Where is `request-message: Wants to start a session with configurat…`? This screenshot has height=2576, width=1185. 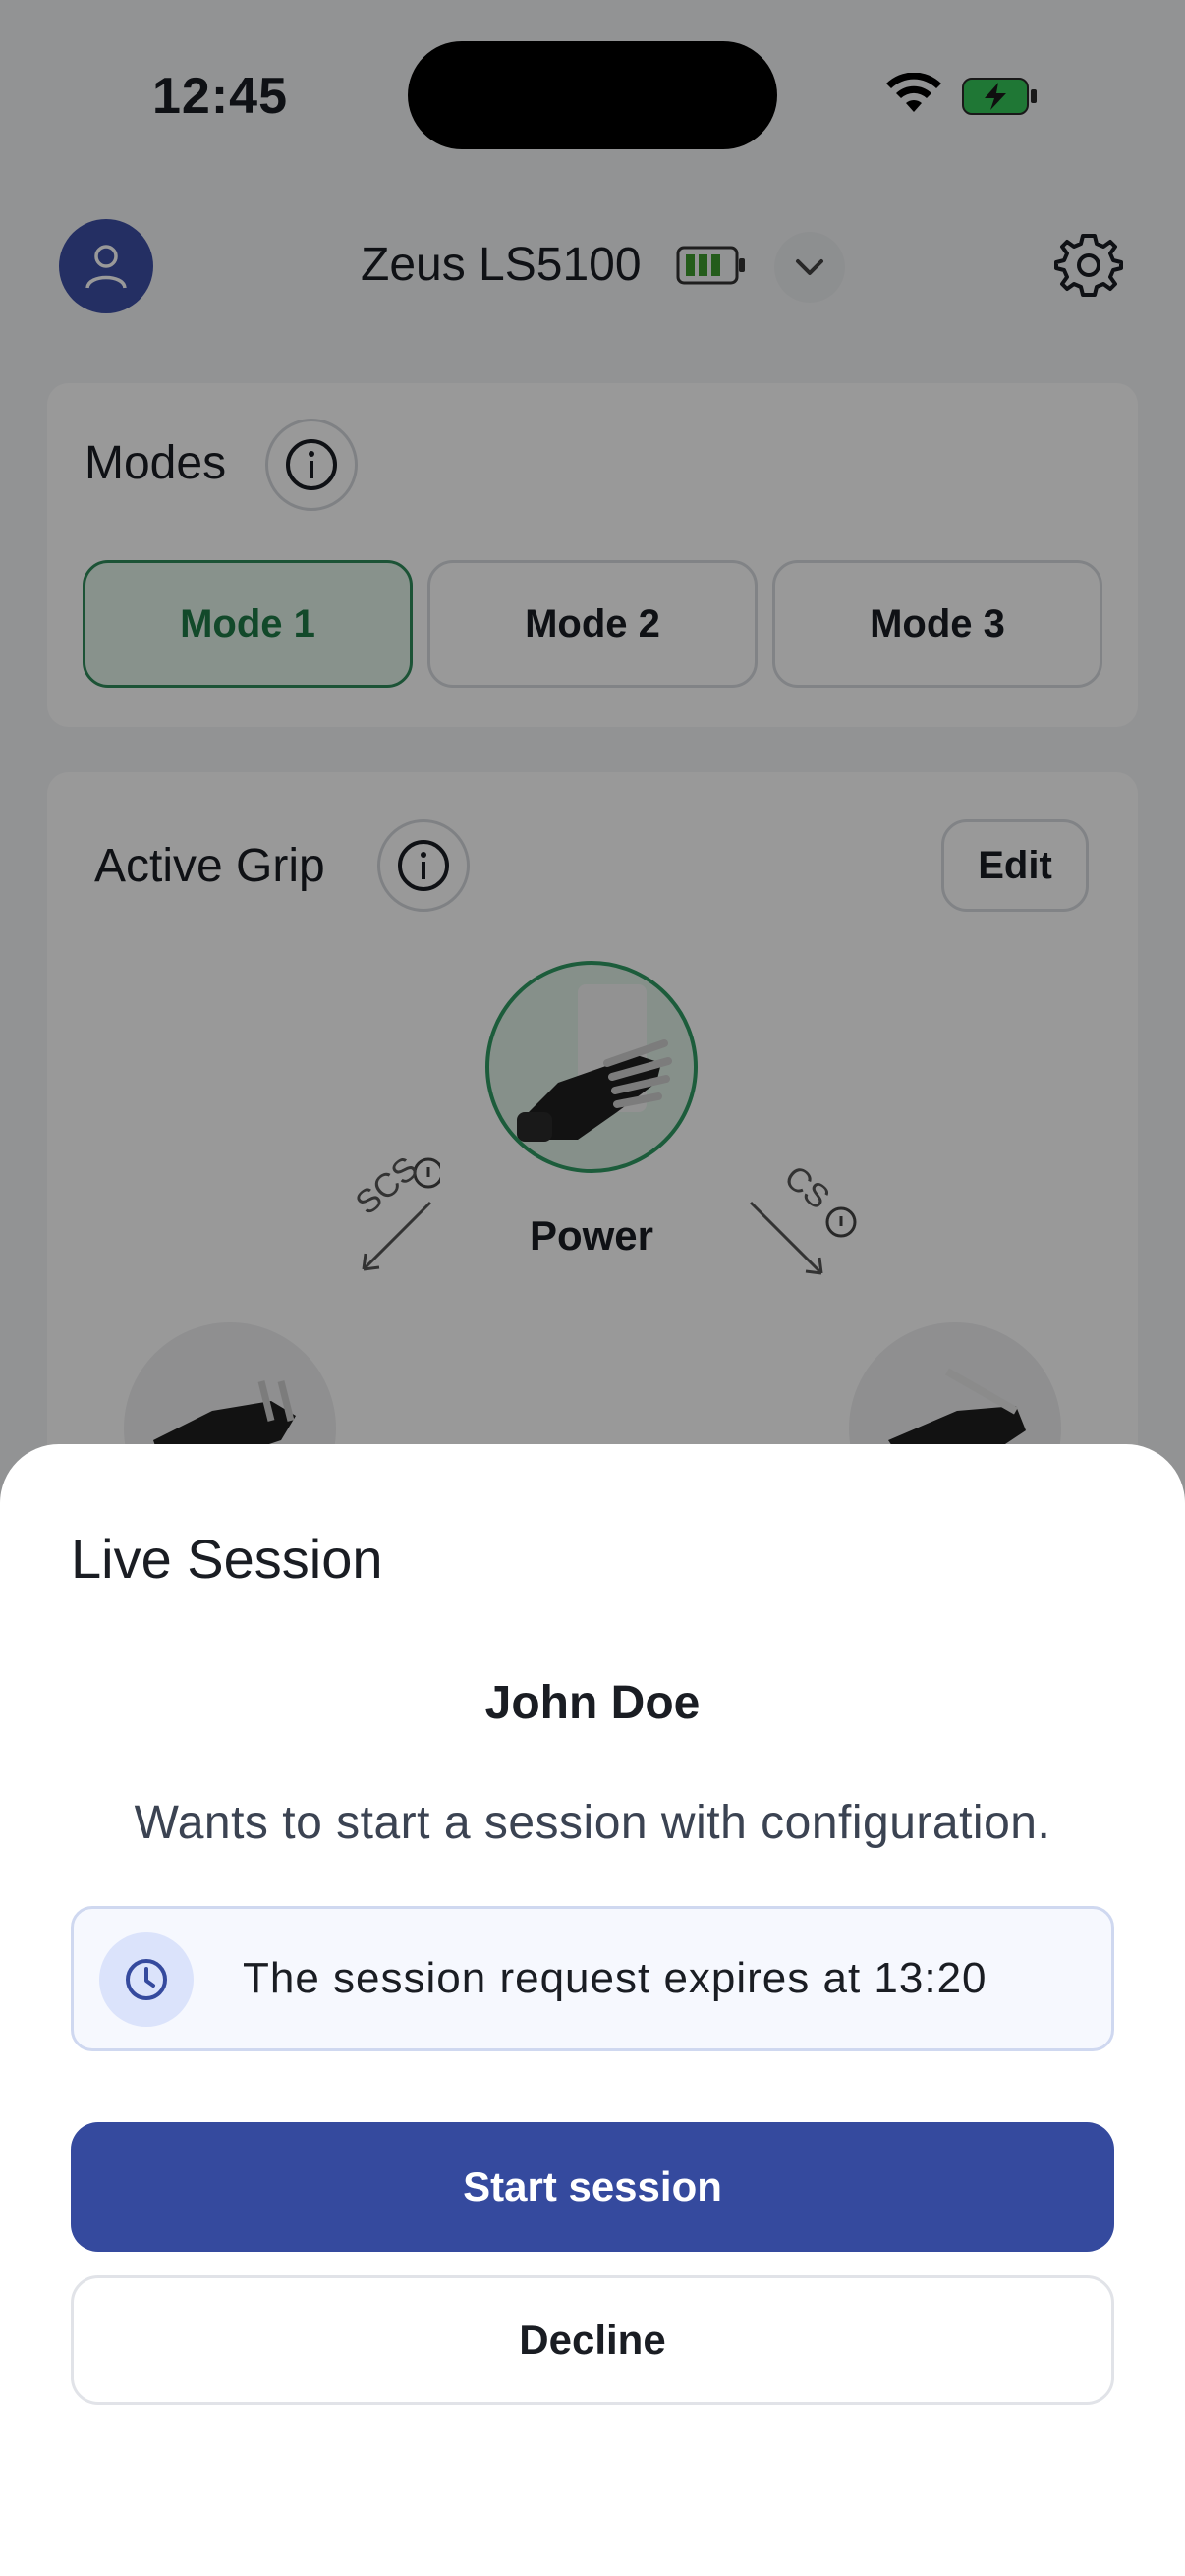
request-message: Wants to start a session with configurat… is located at coordinates (592, 1823).